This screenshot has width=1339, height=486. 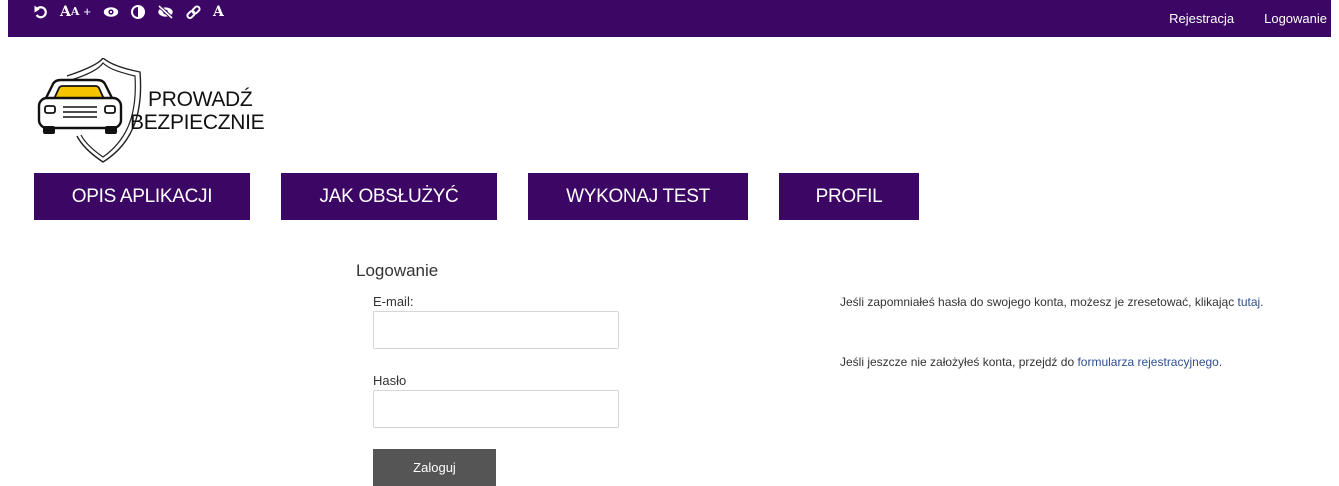 I want to click on account-links: Rejestracja Logowanie, so click(x=1235, y=18).